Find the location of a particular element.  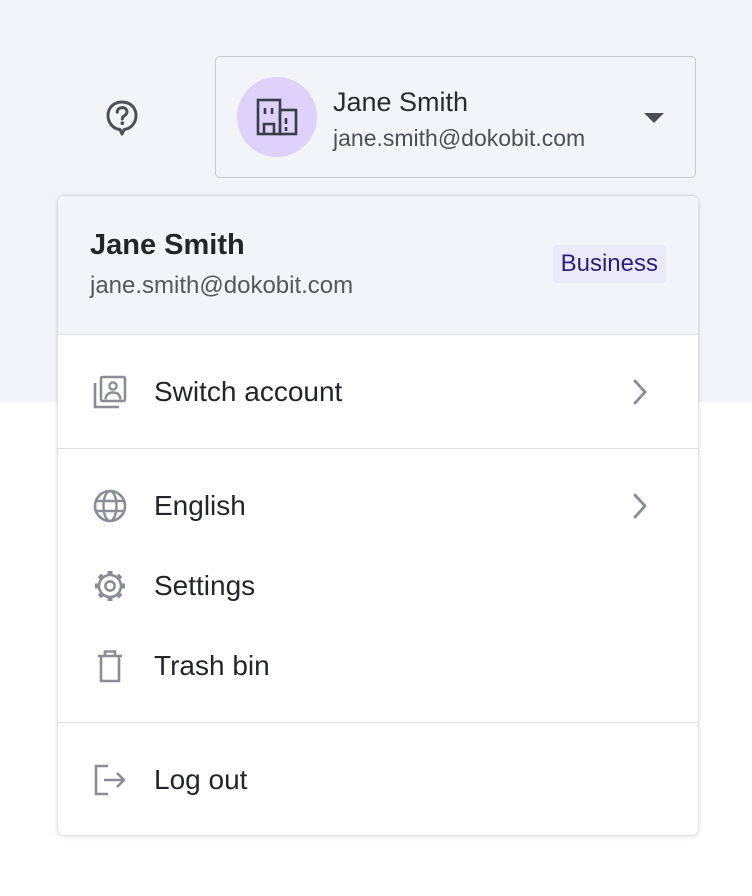

globe-icon is located at coordinates (110, 506).